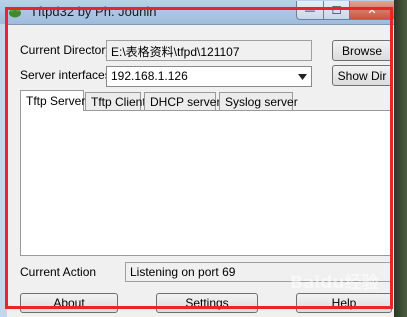  I want to click on window-title: Tftpd32 by Ph. Jounin, so click(93, 11).